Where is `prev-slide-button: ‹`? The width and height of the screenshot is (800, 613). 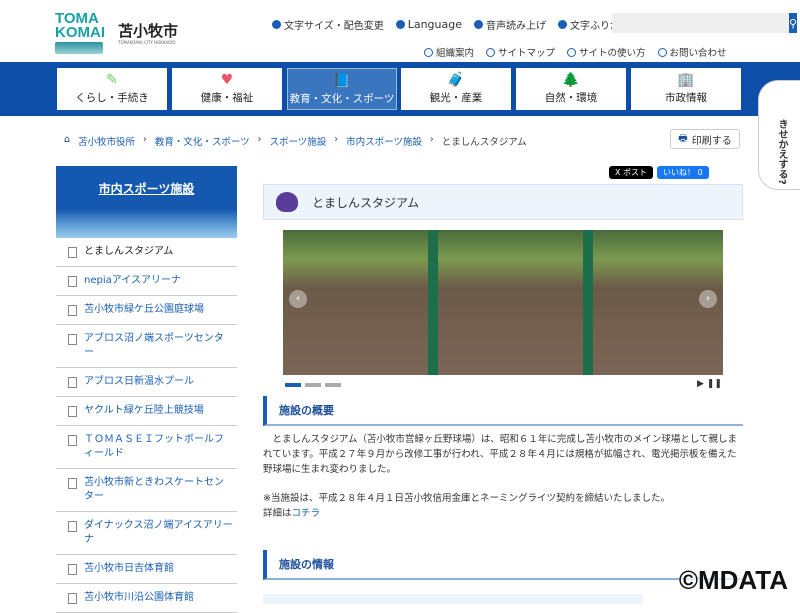 prev-slide-button: ‹ is located at coordinates (298, 299).